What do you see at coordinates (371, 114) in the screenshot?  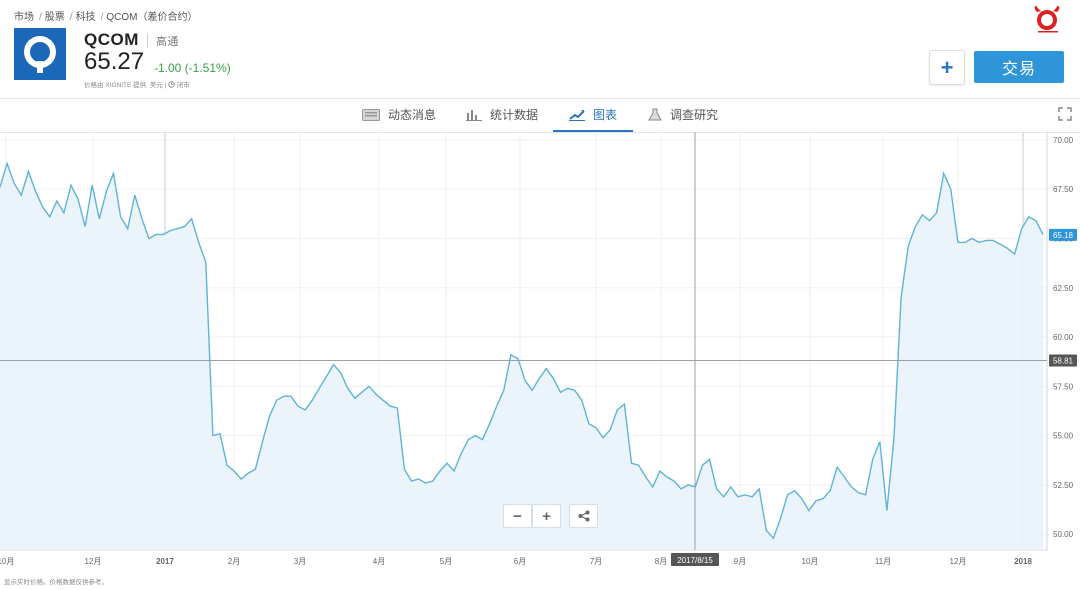 I see `news-icon` at bounding box center [371, 114].